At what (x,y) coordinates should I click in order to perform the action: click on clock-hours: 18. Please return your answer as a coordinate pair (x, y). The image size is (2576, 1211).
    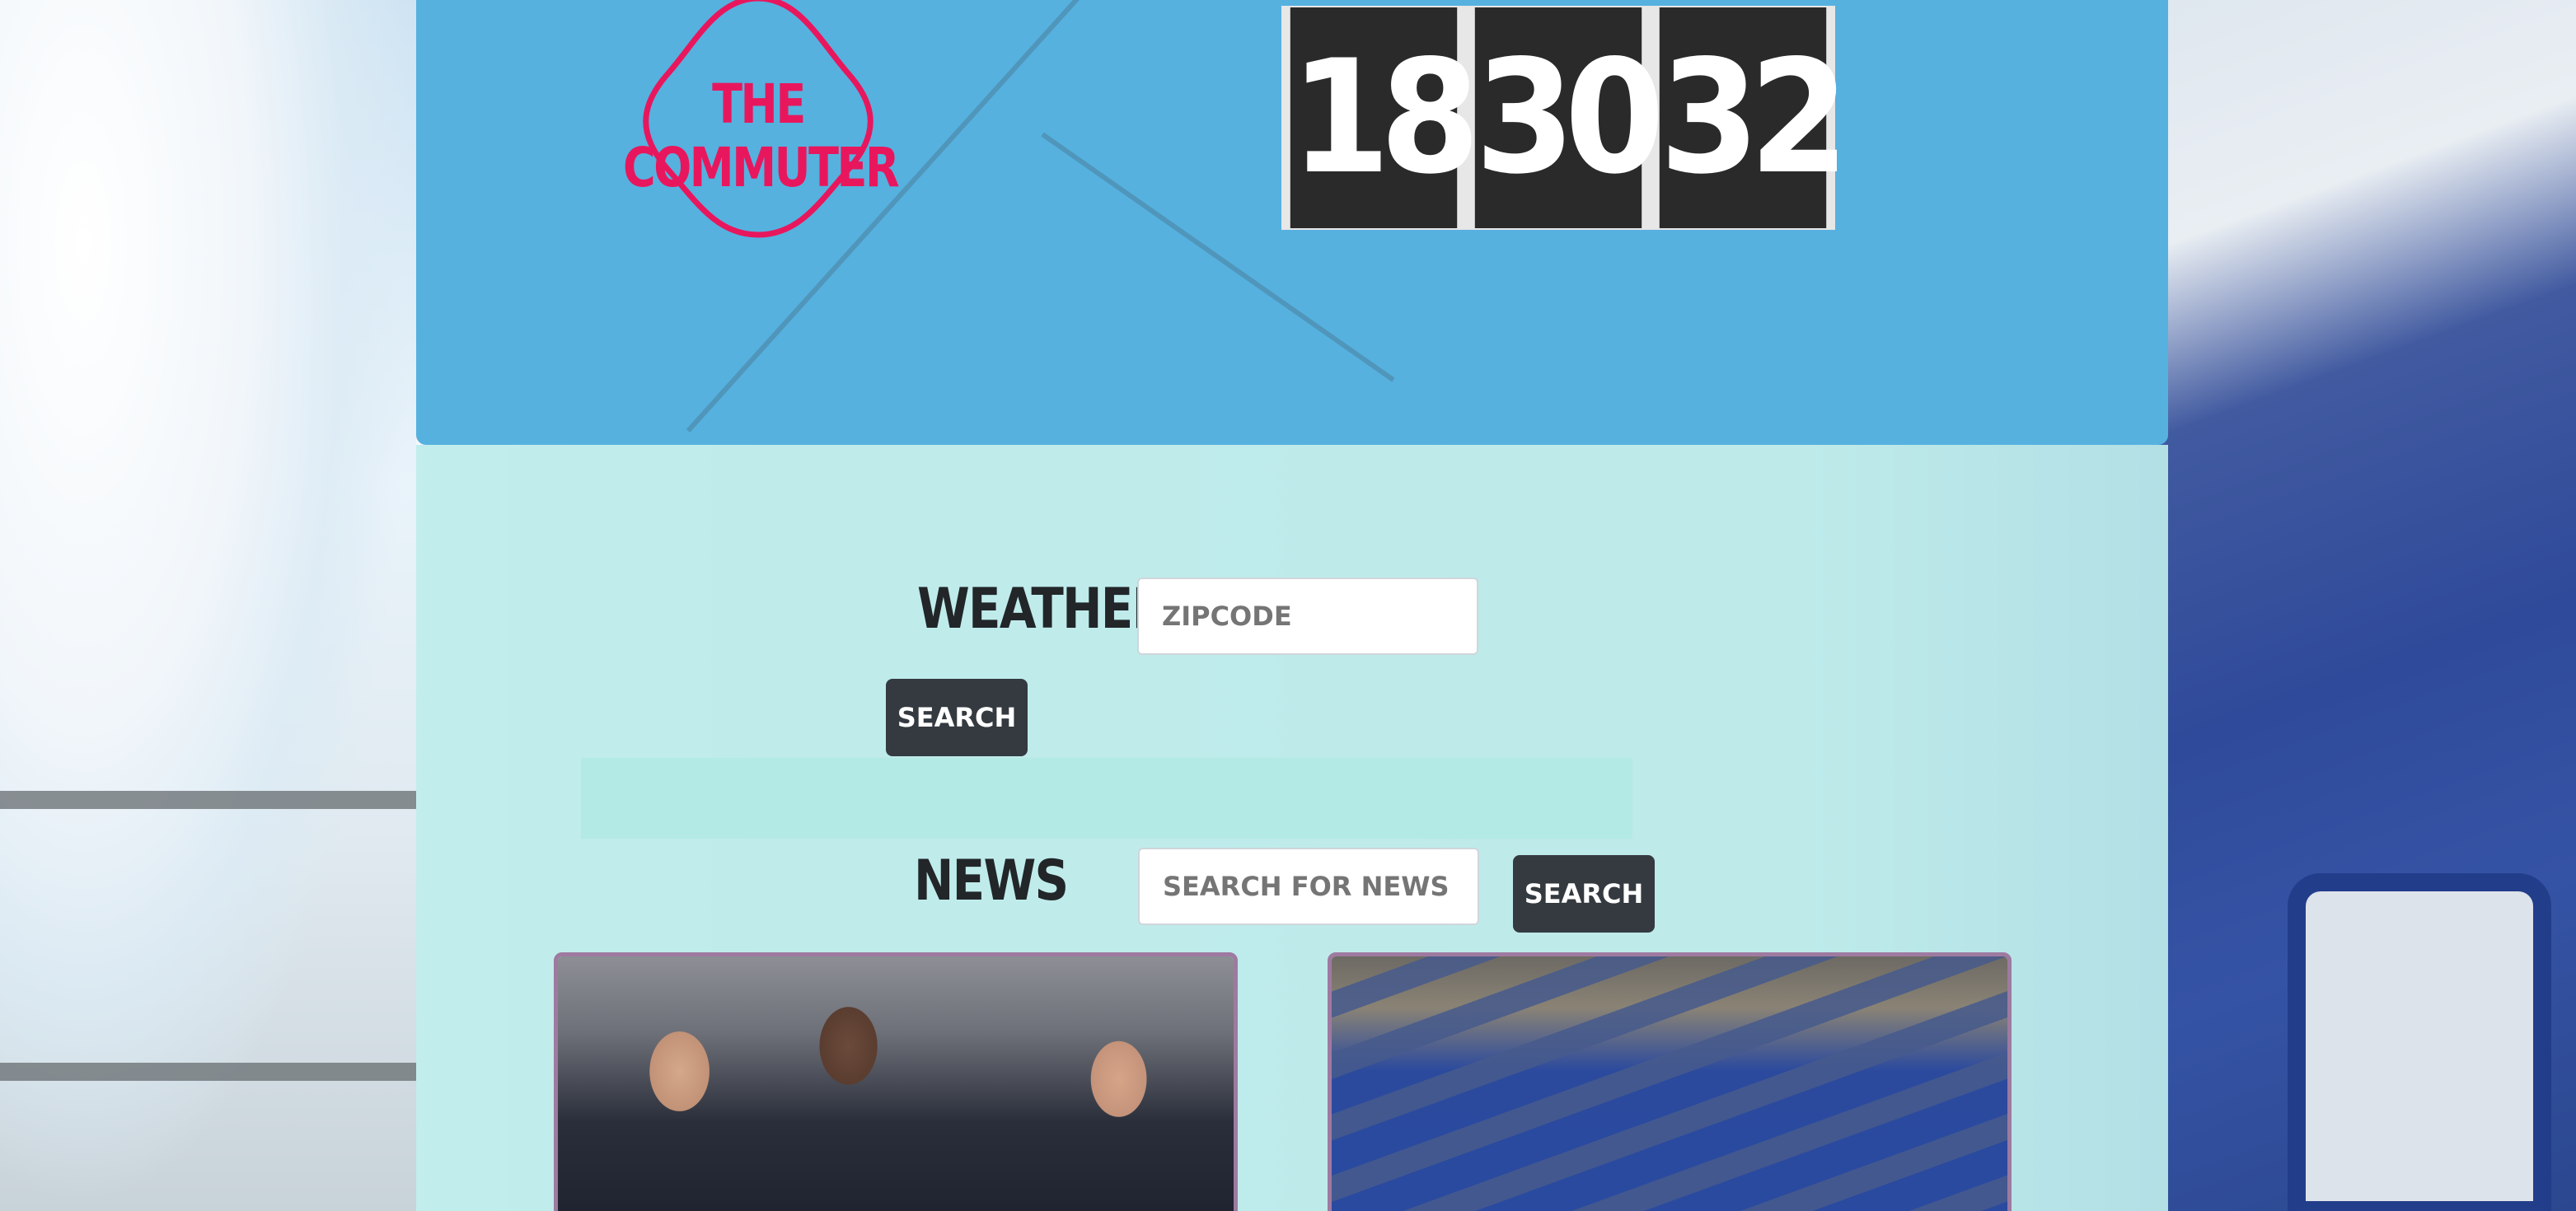
    Looking at the image, I should click on (1385, 117).